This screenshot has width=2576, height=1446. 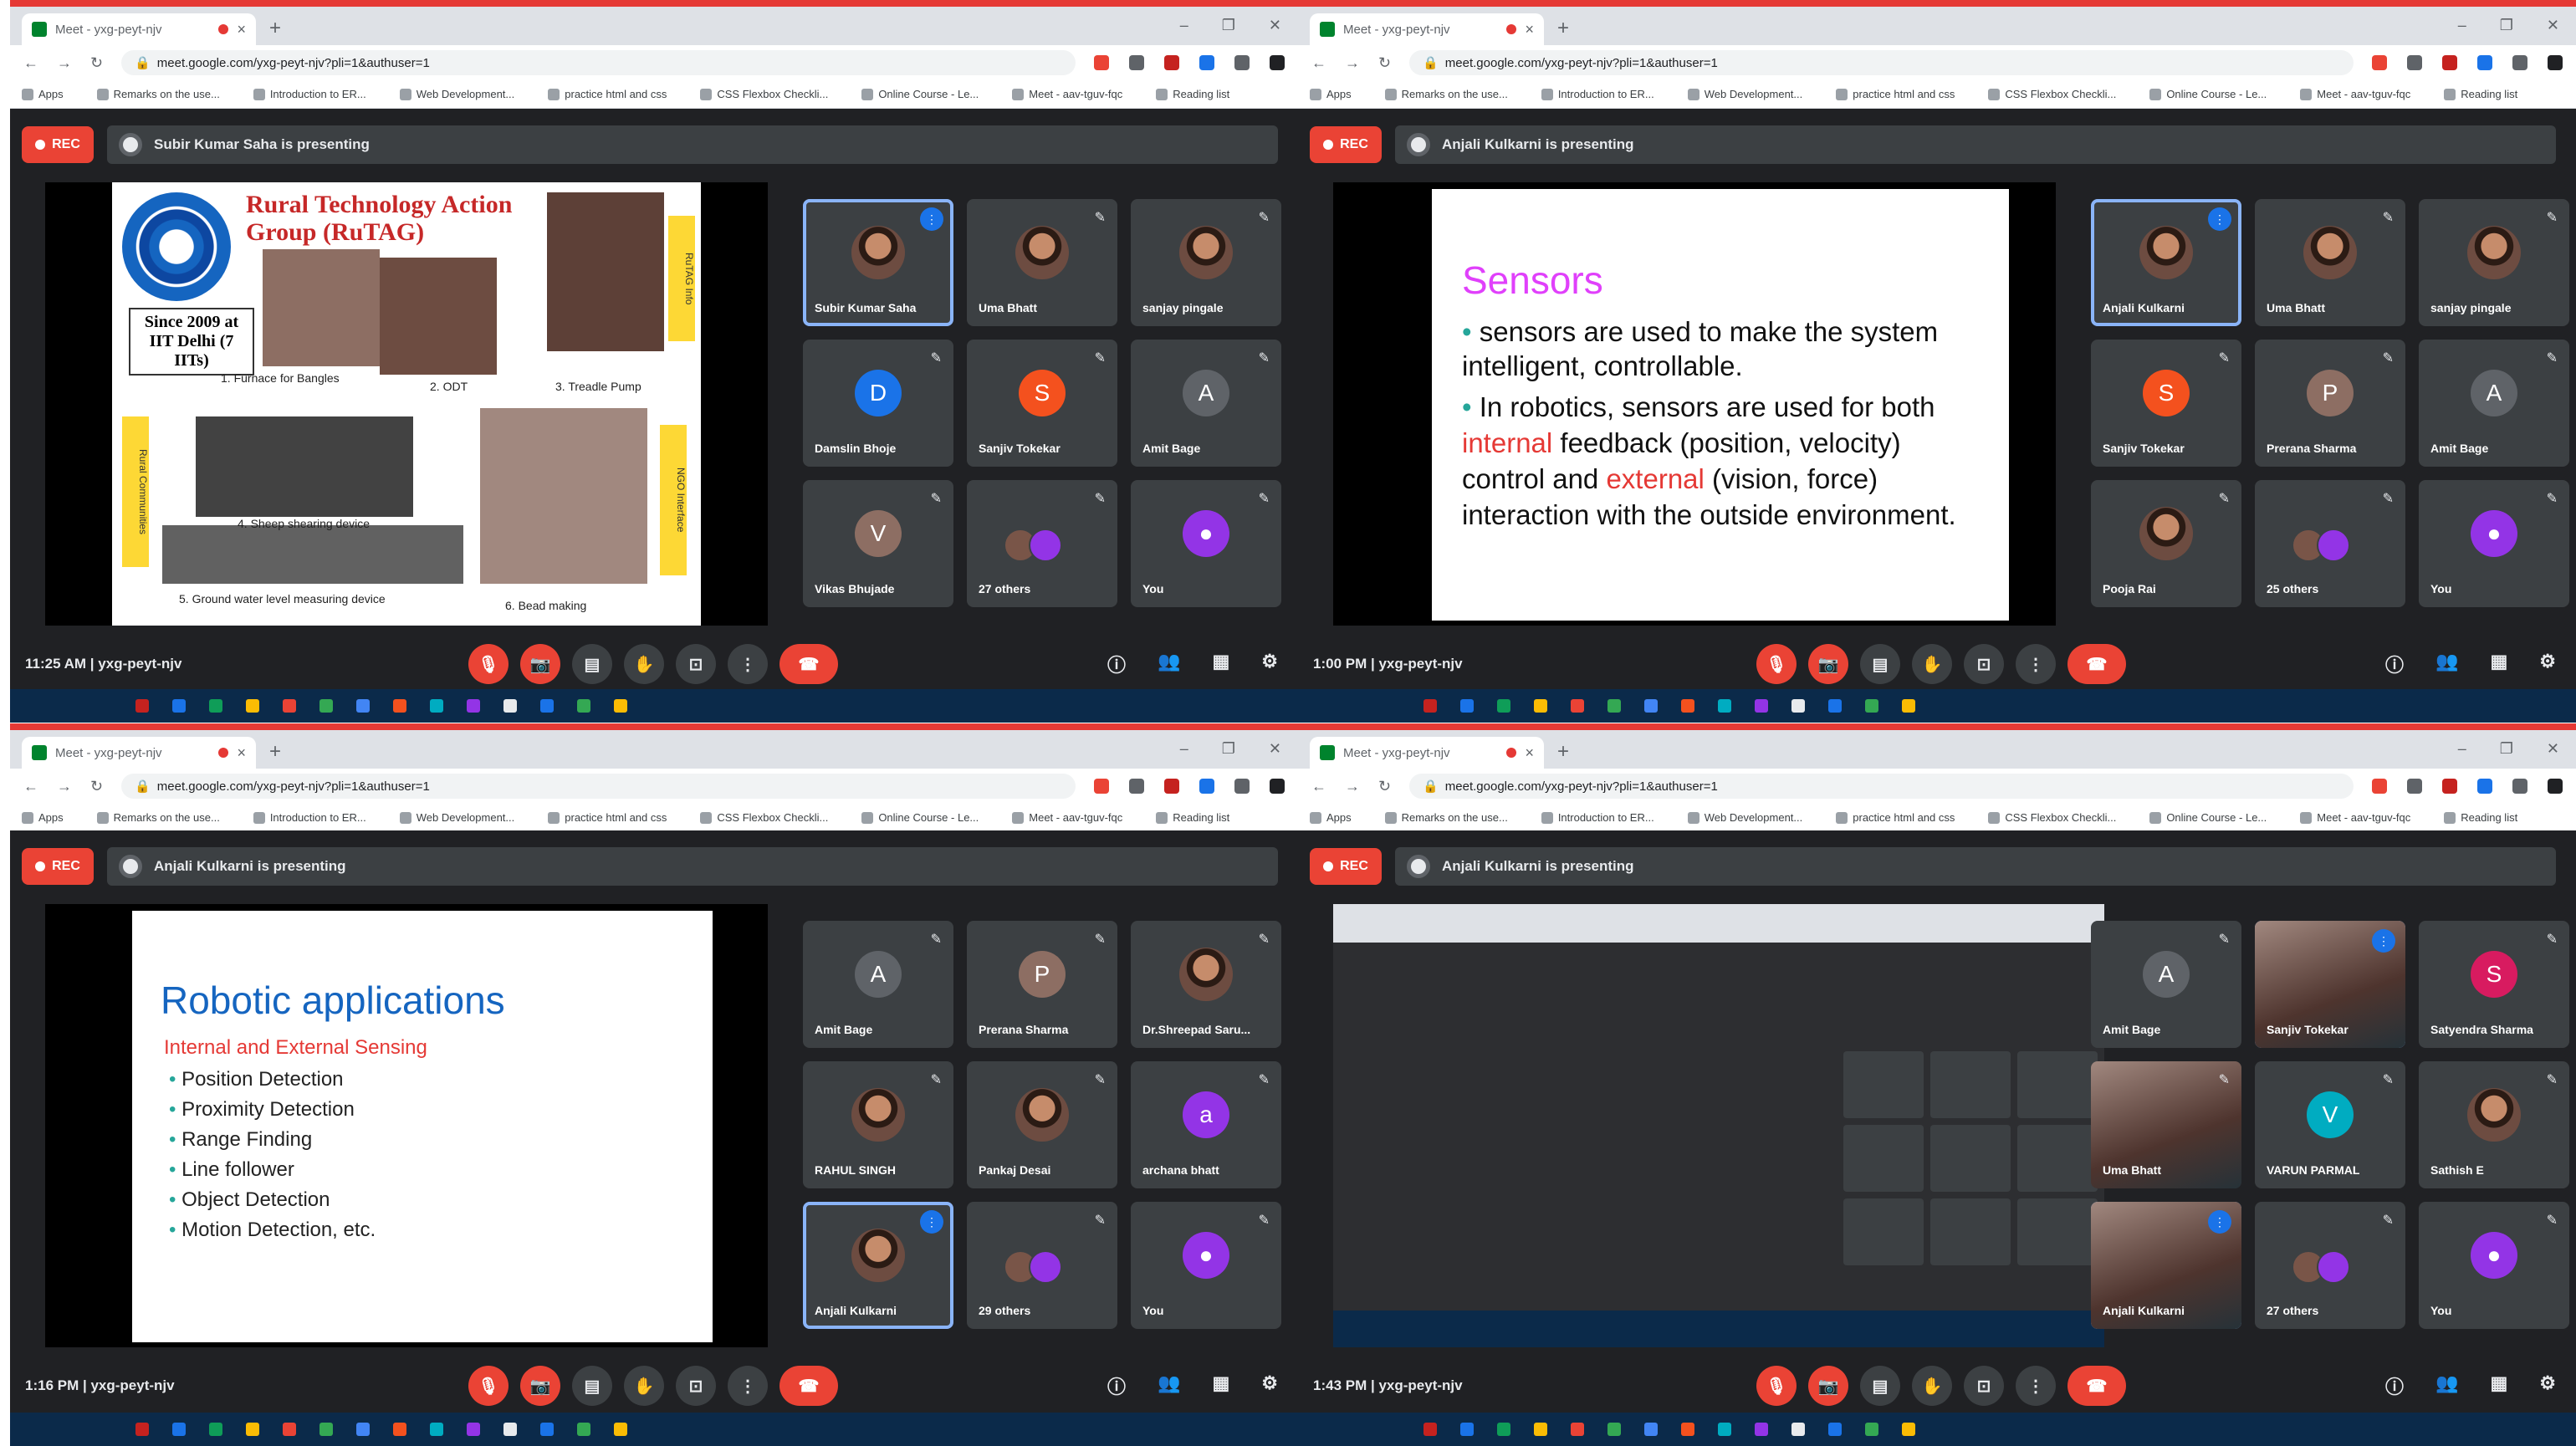 What do you see at coordinates (540, 664) in the screenshot?
I see `camera-off-button: 📷` at bounding box center [540, 664].